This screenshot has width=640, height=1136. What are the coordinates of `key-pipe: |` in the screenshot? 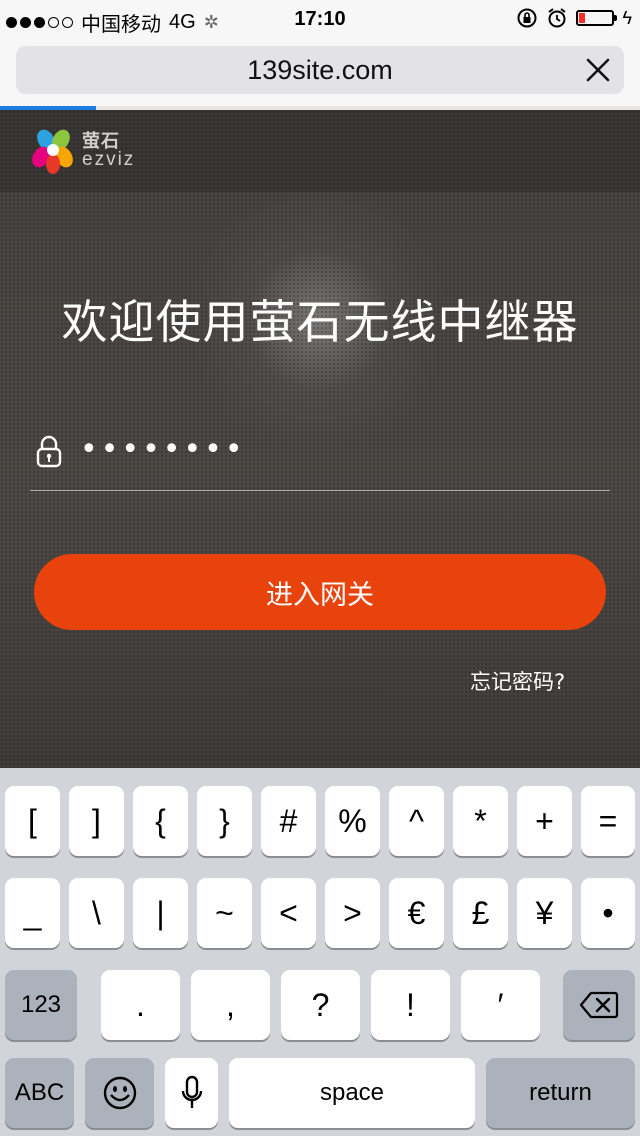 It's located at (160, 913).